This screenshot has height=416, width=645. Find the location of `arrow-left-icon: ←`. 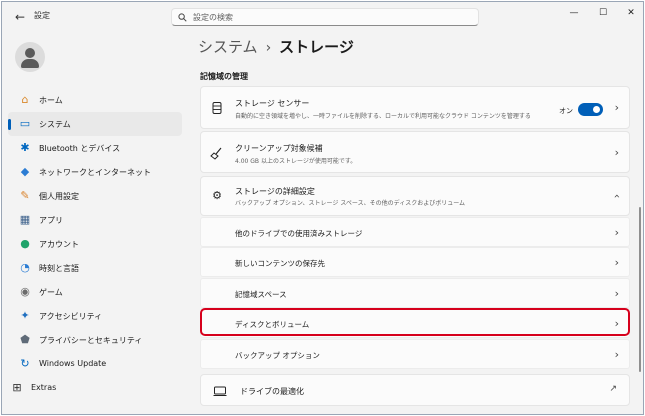

arrow-left-icon: ← is located at coordinates (20, 17).